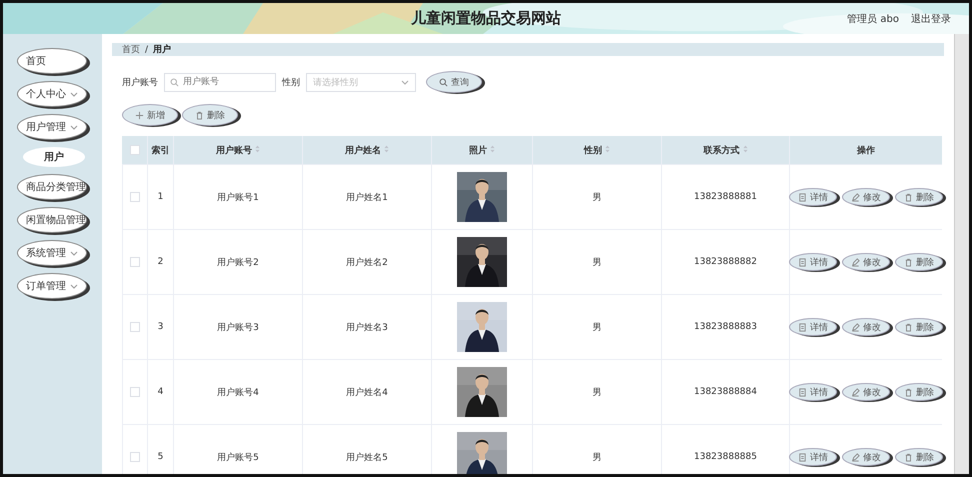 This screenshot has height=477, width=972. I want to click on scrollbar, so click(961, 254).